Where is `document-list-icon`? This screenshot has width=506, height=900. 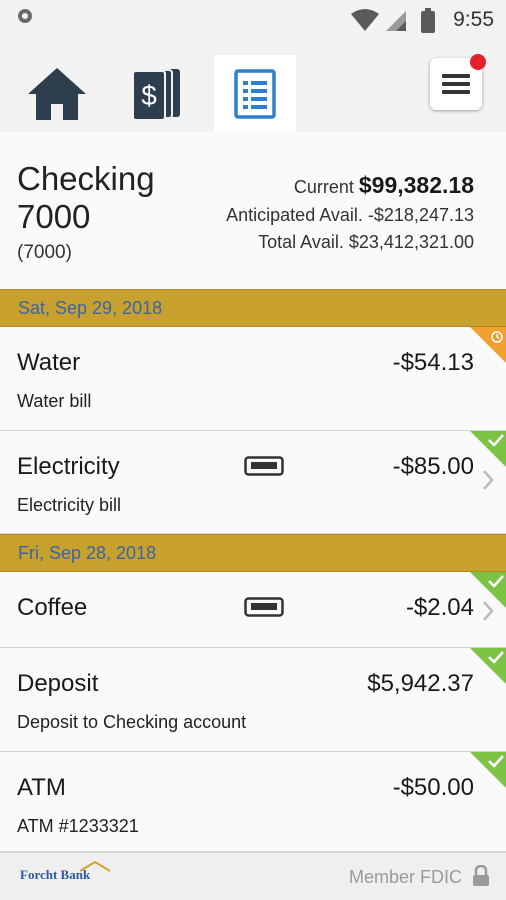
document-list-icon is located at coordinates (255, 93).